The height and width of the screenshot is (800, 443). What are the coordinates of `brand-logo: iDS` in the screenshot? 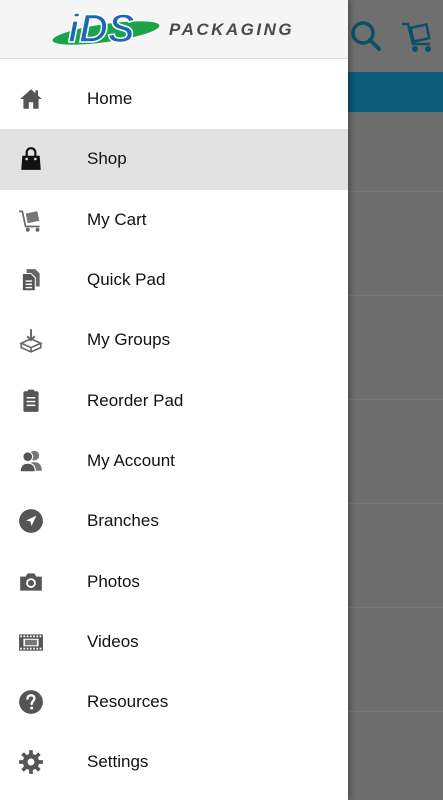 It's located at (106, 29).